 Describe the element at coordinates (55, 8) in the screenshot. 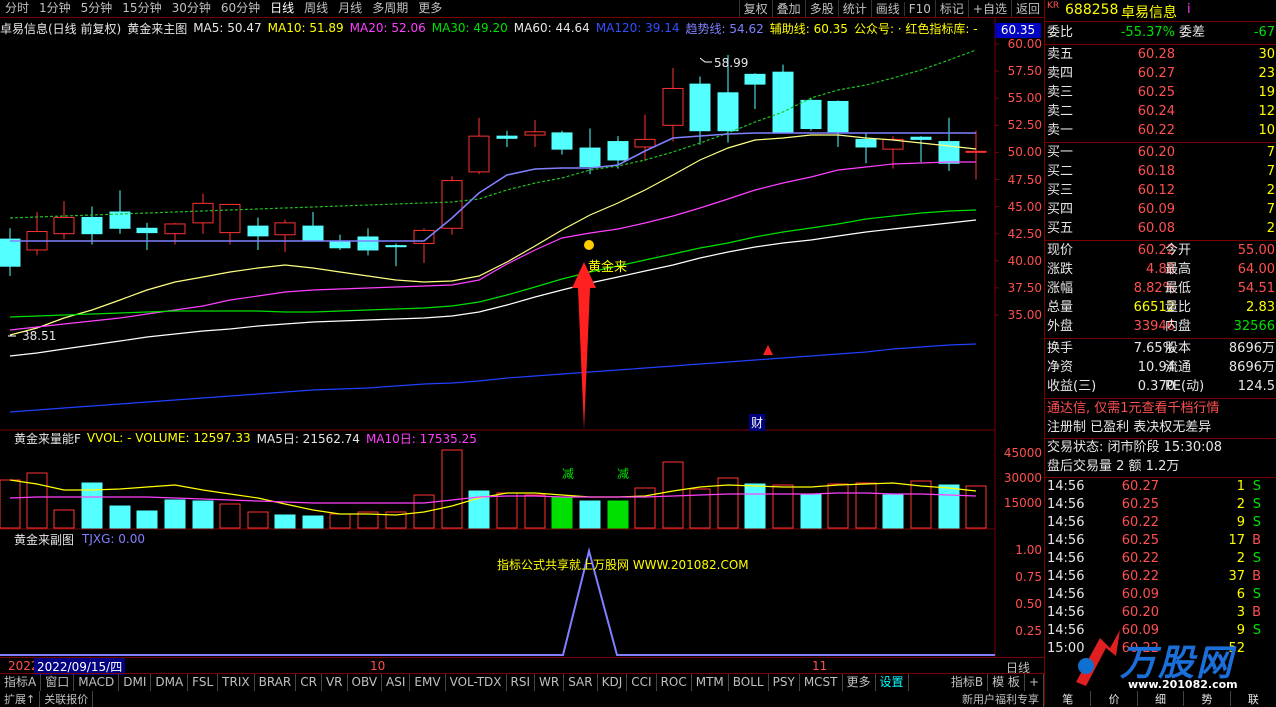

I see `period-tab-1: 1分钟` at that location.